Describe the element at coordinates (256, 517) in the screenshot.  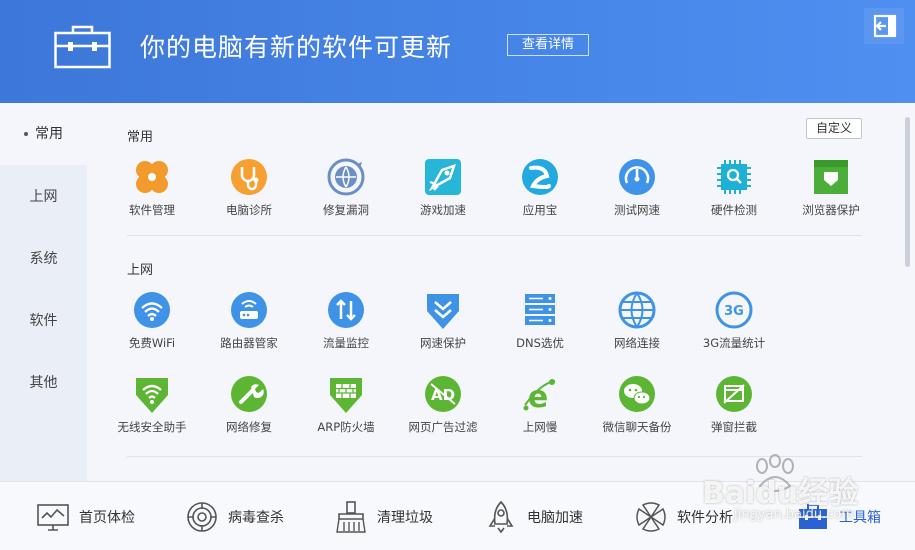
I see `nav-label: 病毒查杀` at that location.